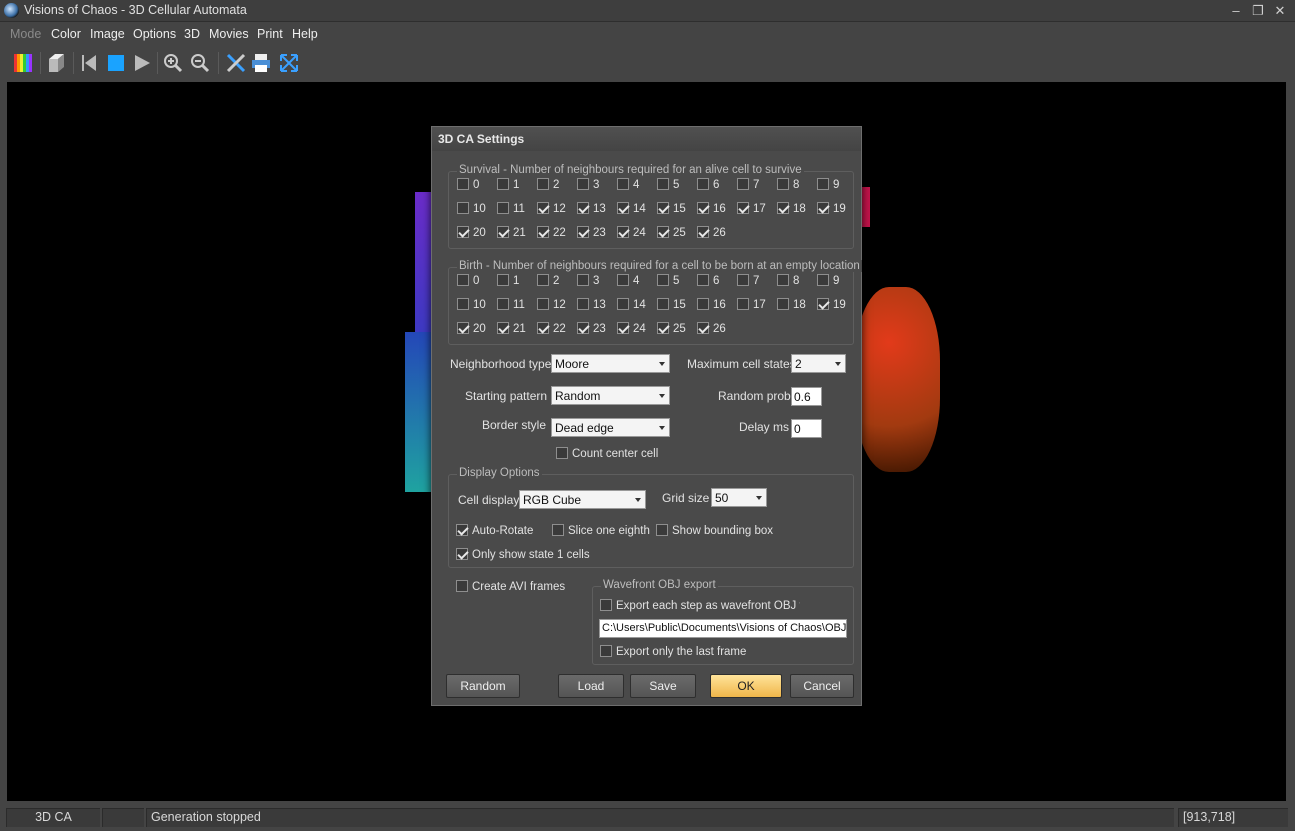  I want to click on chevron-down-icon, so click(638, 500).